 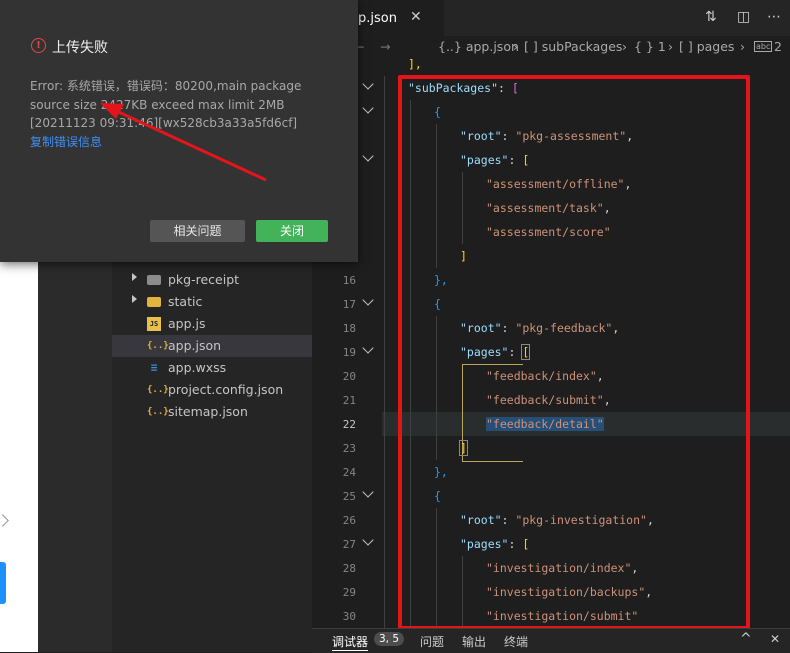 What do you see at coordinates (212, 324) in the screenshot?
I see `tree-item-app-js: JS app.js` at bounding box center [212, 324].